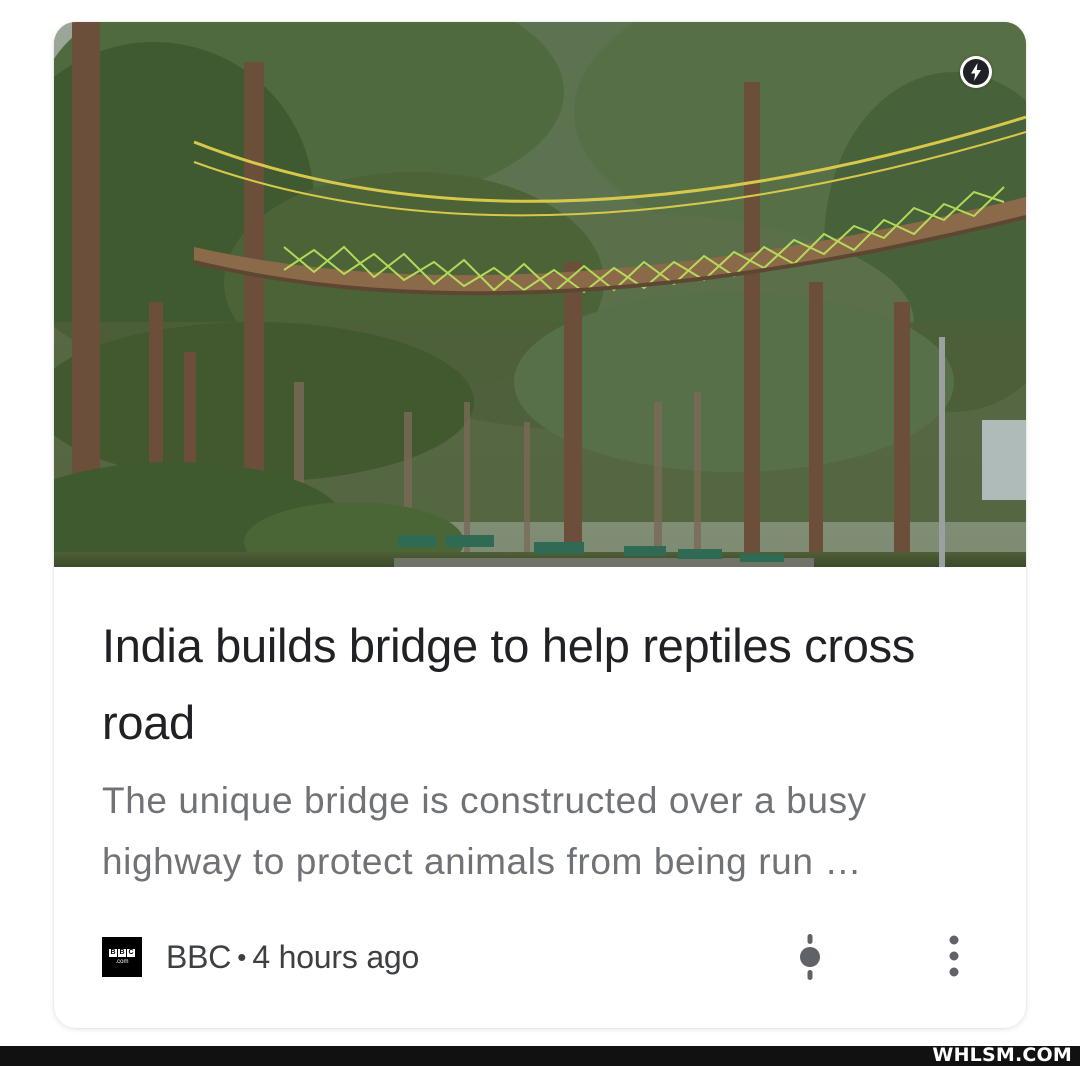 The height and width of the screenshot is (1066, 1080). Describe the element at coordinates (336, 956) in the screenshot. I see `publish-time: 4 hours ago` at that location.